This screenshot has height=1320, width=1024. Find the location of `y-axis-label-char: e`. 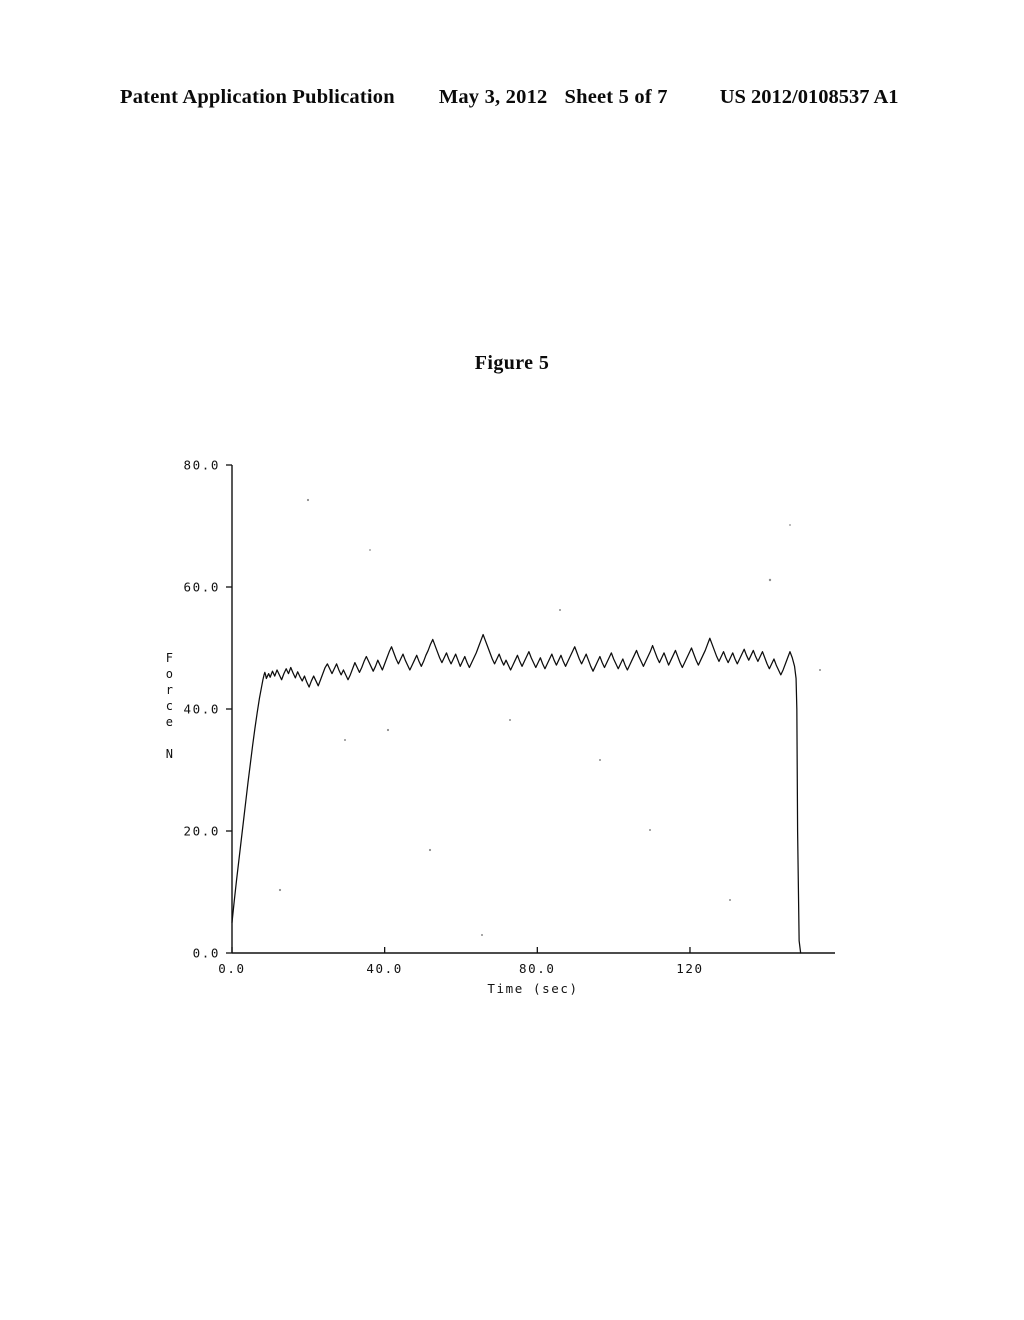

y-axis-label-char: e is located at coordinates (170, 722).